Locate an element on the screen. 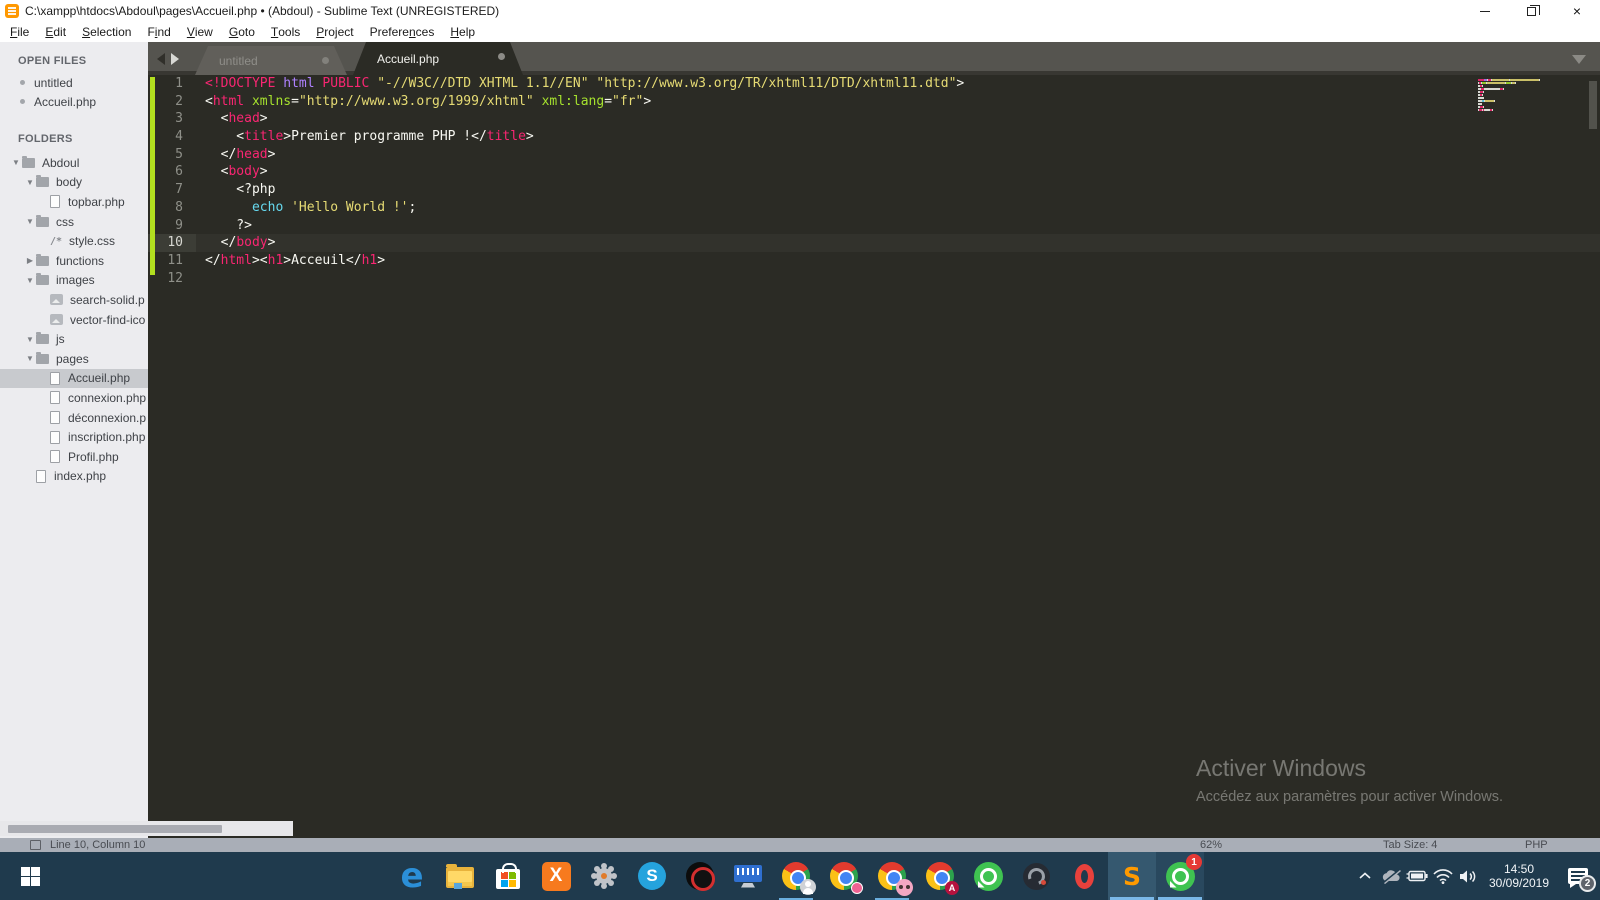 Image resolution: width=1600 pixels, height=900 pixels. folder-icon is located at coordinates (42, 279).